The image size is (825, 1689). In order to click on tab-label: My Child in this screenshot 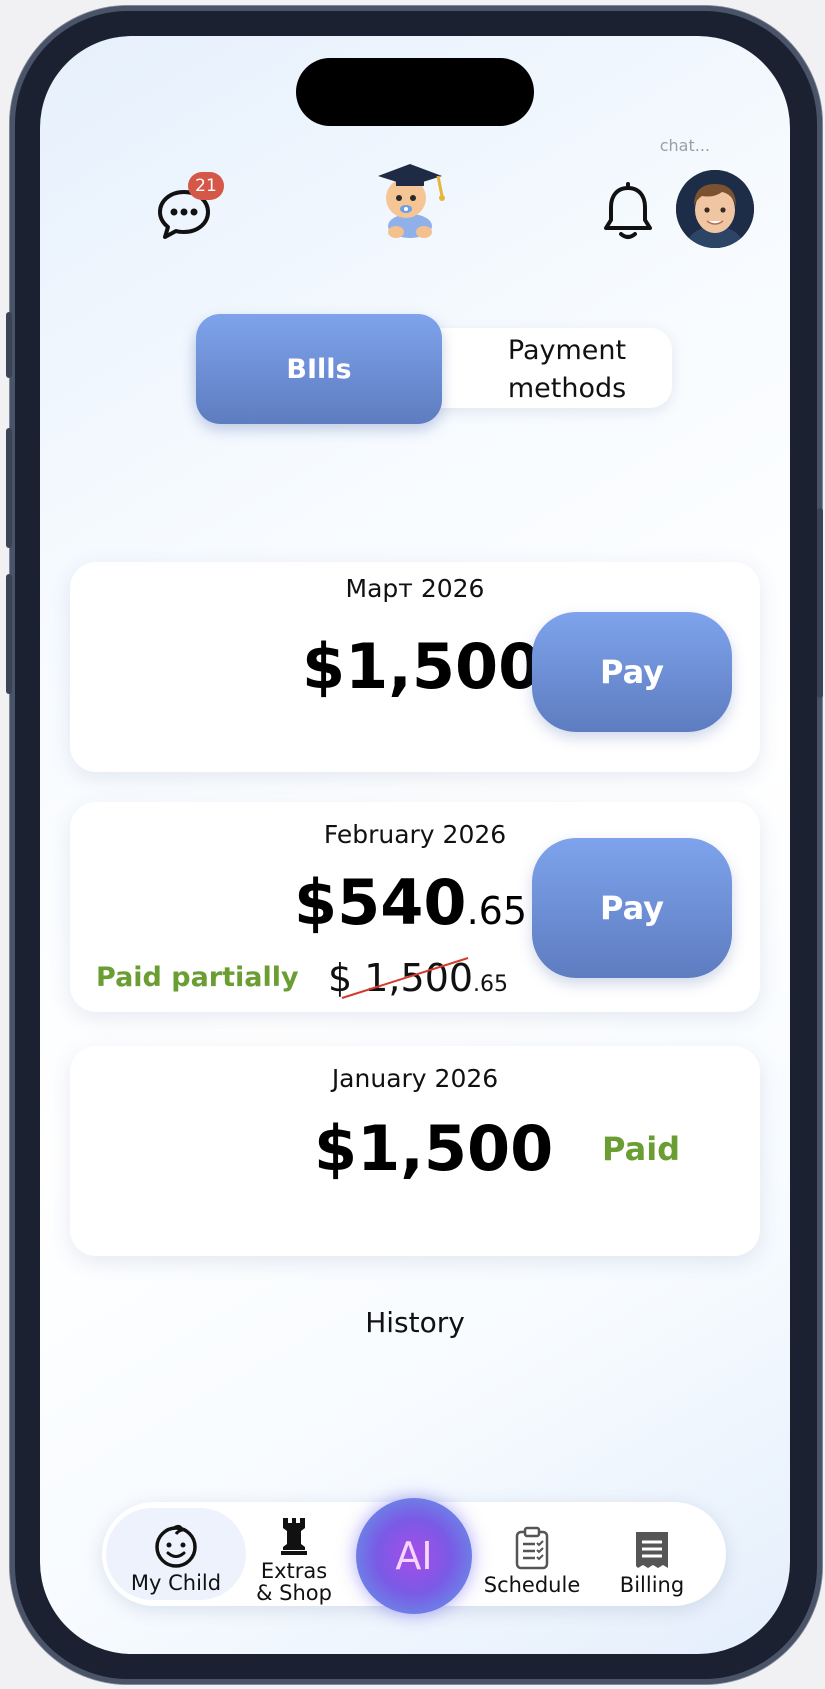, I will do `click(176, 1583)`.